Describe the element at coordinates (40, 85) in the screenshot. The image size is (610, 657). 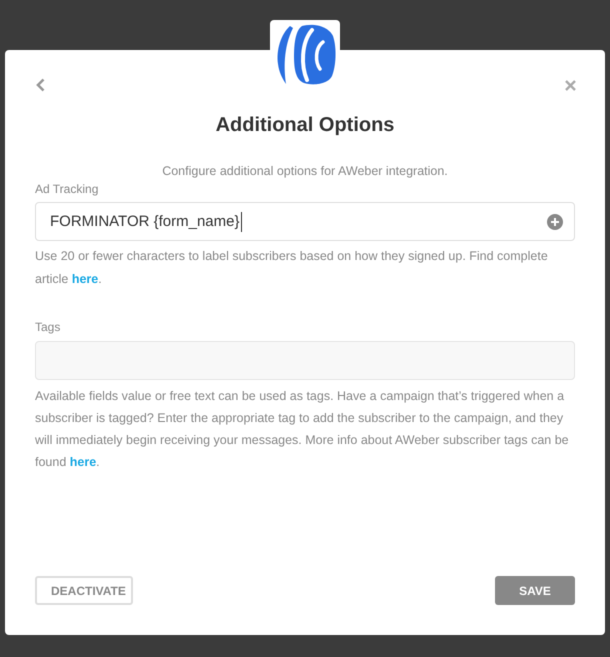
I see `chevron-left-icon` at that location.